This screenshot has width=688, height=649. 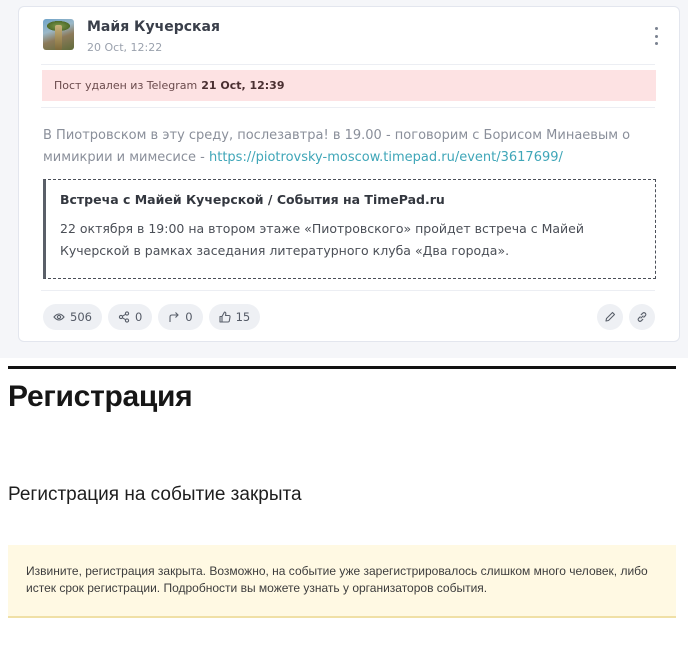 I want to click on post-date: 20 Oct, 12:22, so click(x=125, y=47).